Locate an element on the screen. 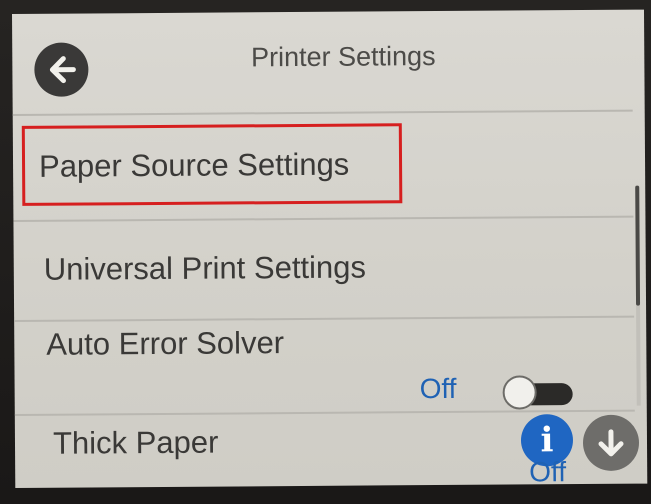  menu-item-label: Paper Source Settings is located at coordinates (194, 165).